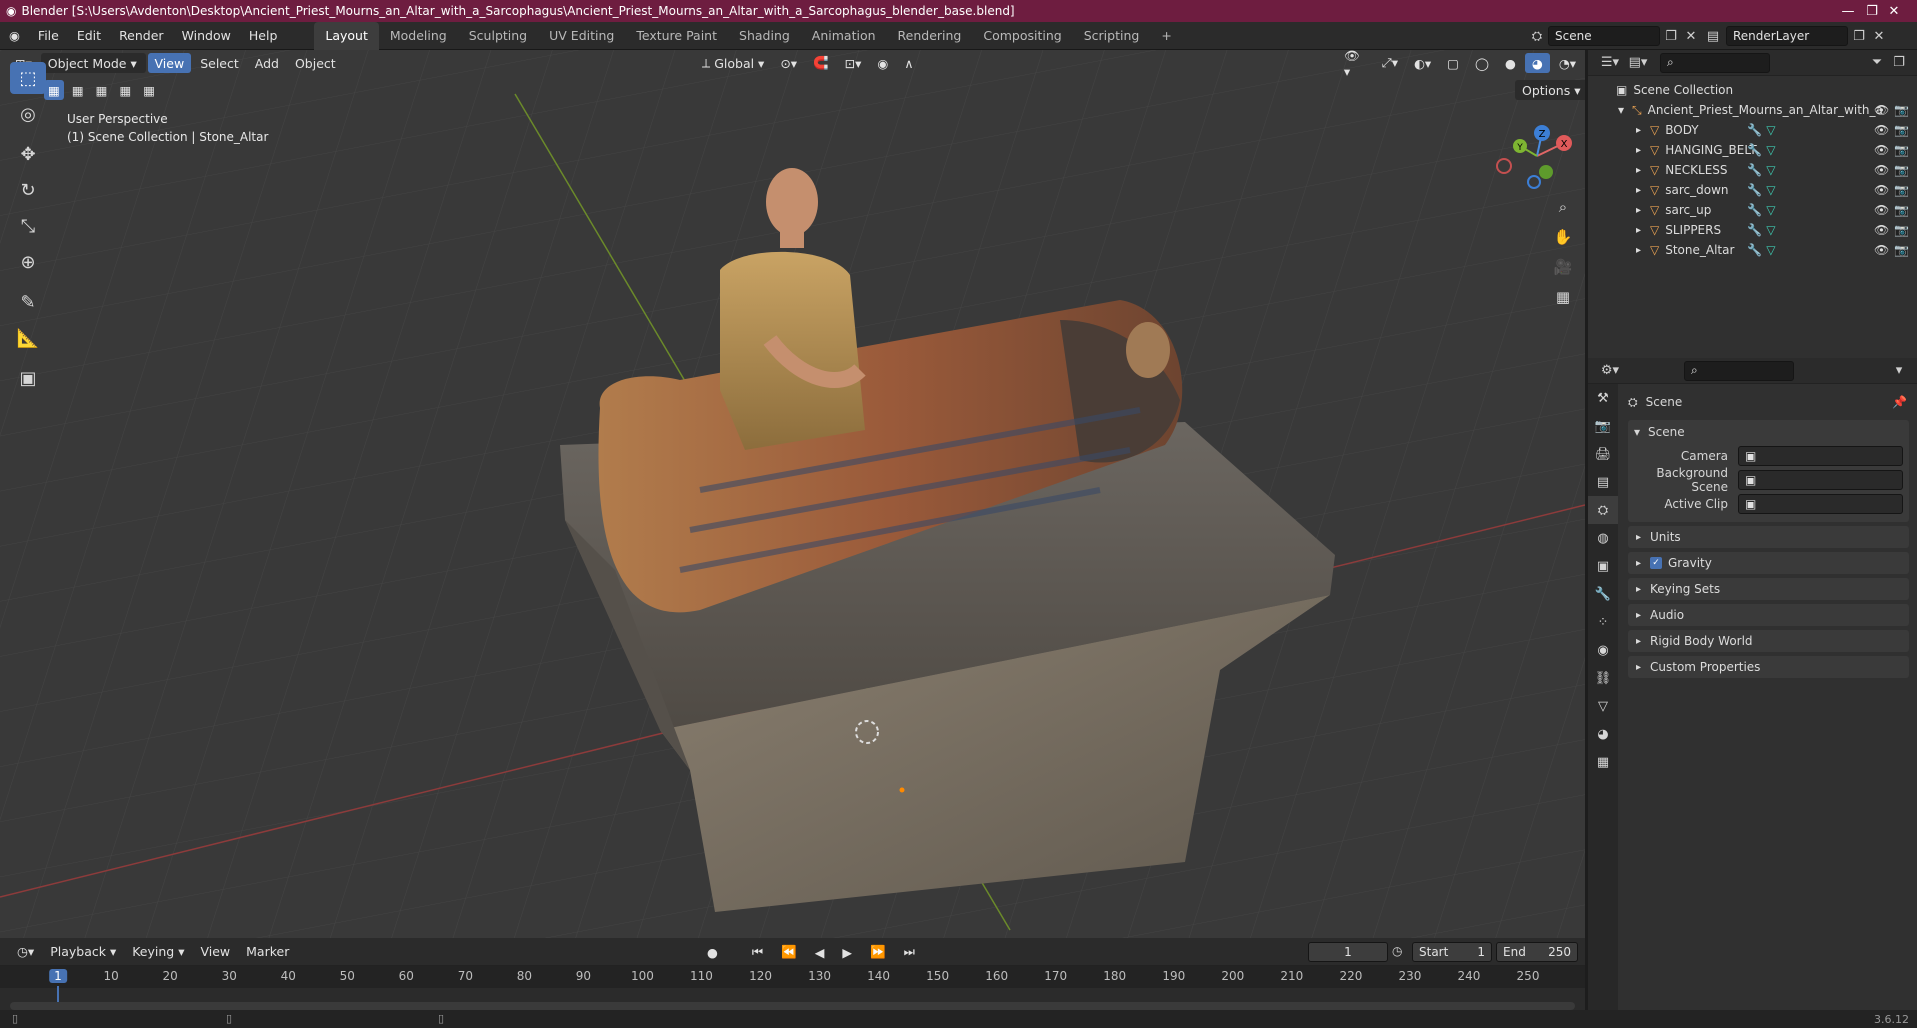  Describe the element at coordinates (1537, 63) in the screenshot. I see `material-shading-icon: ◕` at that location.